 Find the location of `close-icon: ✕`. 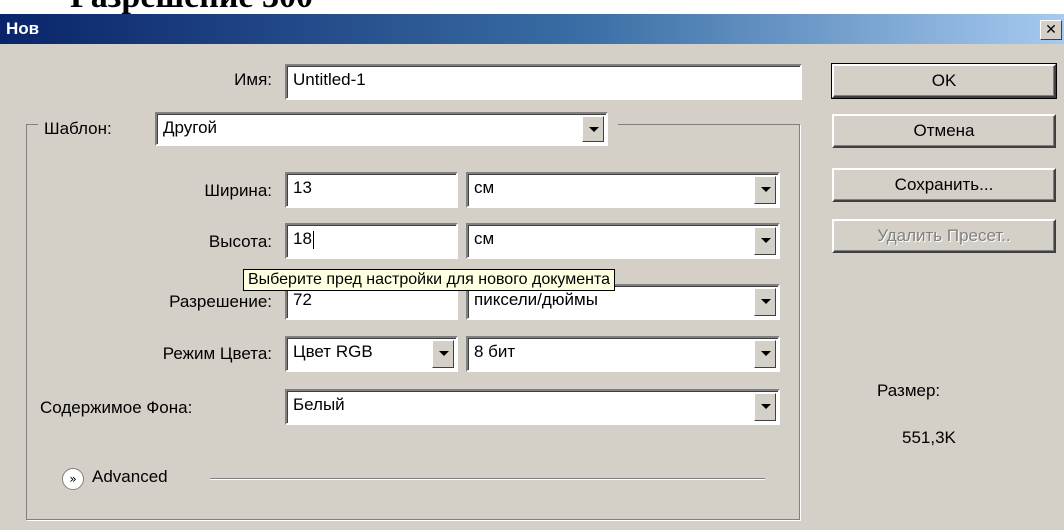

close-icon: ✕ is located at coordinates (1051, 30).